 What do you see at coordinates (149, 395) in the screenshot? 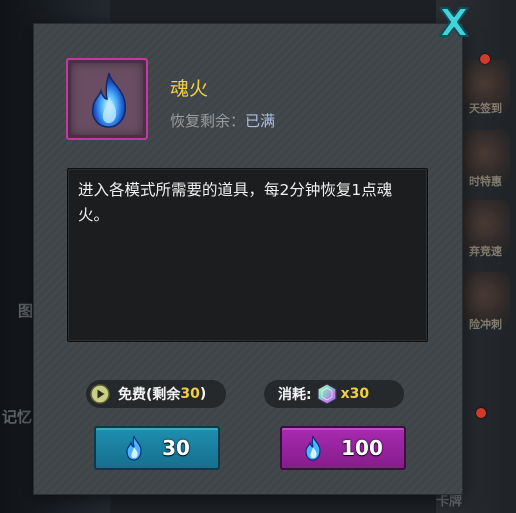
I see `free-label-prefix: 免费(剩余` at bounding box center [149, 395].